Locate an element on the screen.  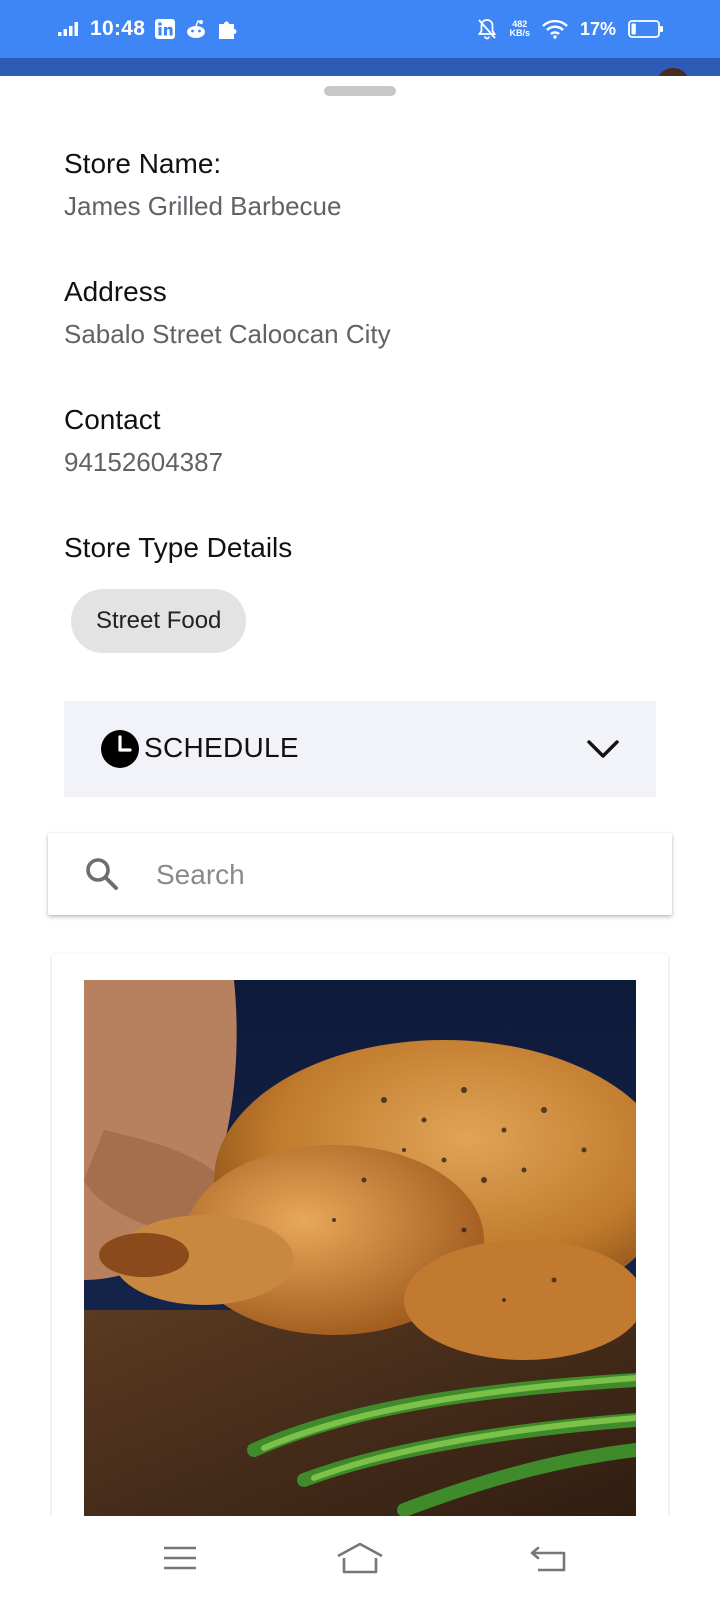
store-name-label: Store Name: is located at coordinates (143, 163).